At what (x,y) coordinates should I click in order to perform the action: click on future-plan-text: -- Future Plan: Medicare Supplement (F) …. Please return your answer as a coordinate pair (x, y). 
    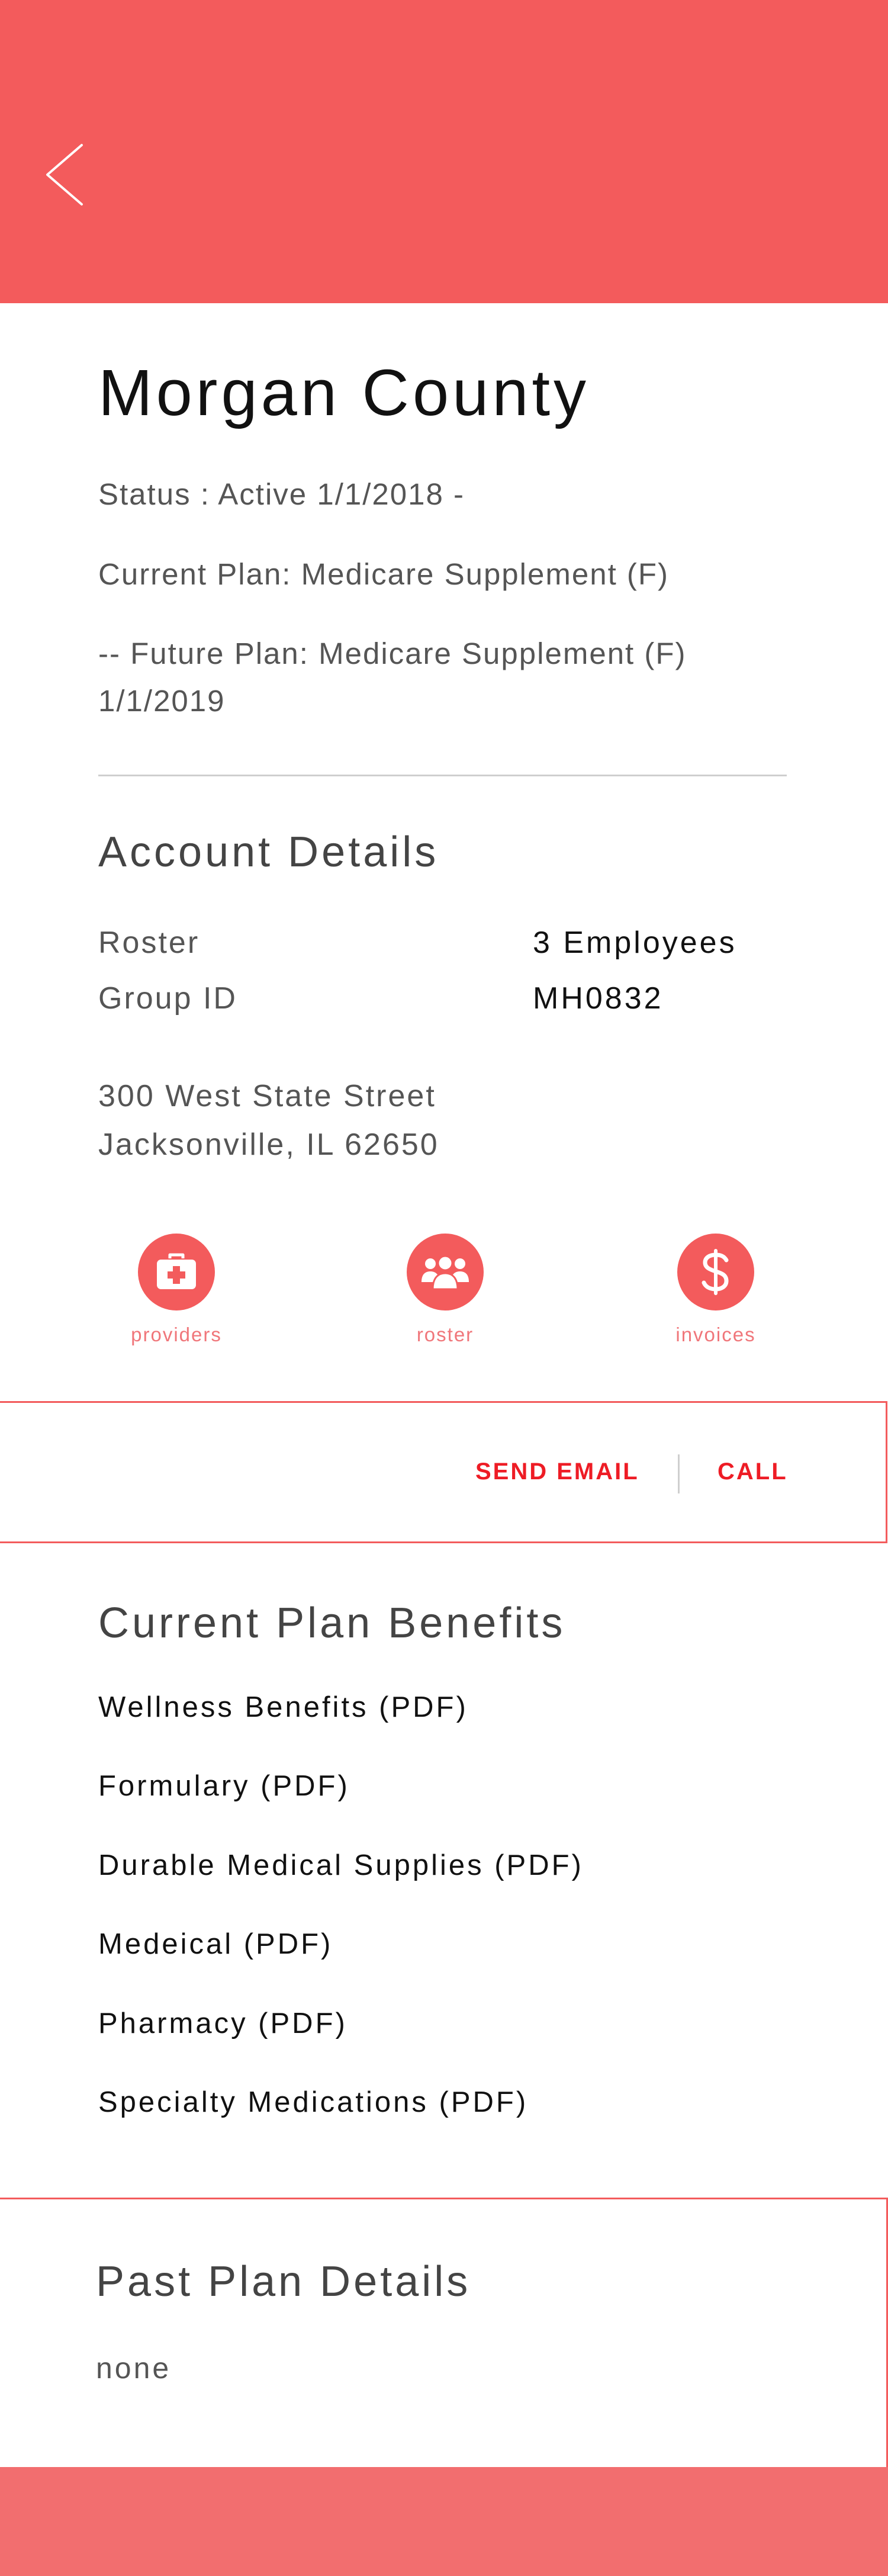
    Looking at the image, I should click on (392, 677).